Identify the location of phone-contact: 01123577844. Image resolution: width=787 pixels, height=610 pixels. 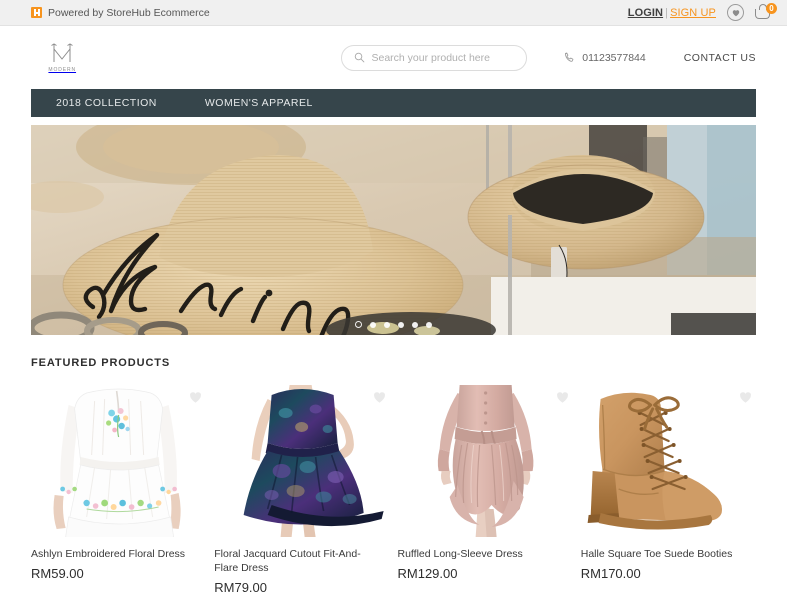
(604, 57).